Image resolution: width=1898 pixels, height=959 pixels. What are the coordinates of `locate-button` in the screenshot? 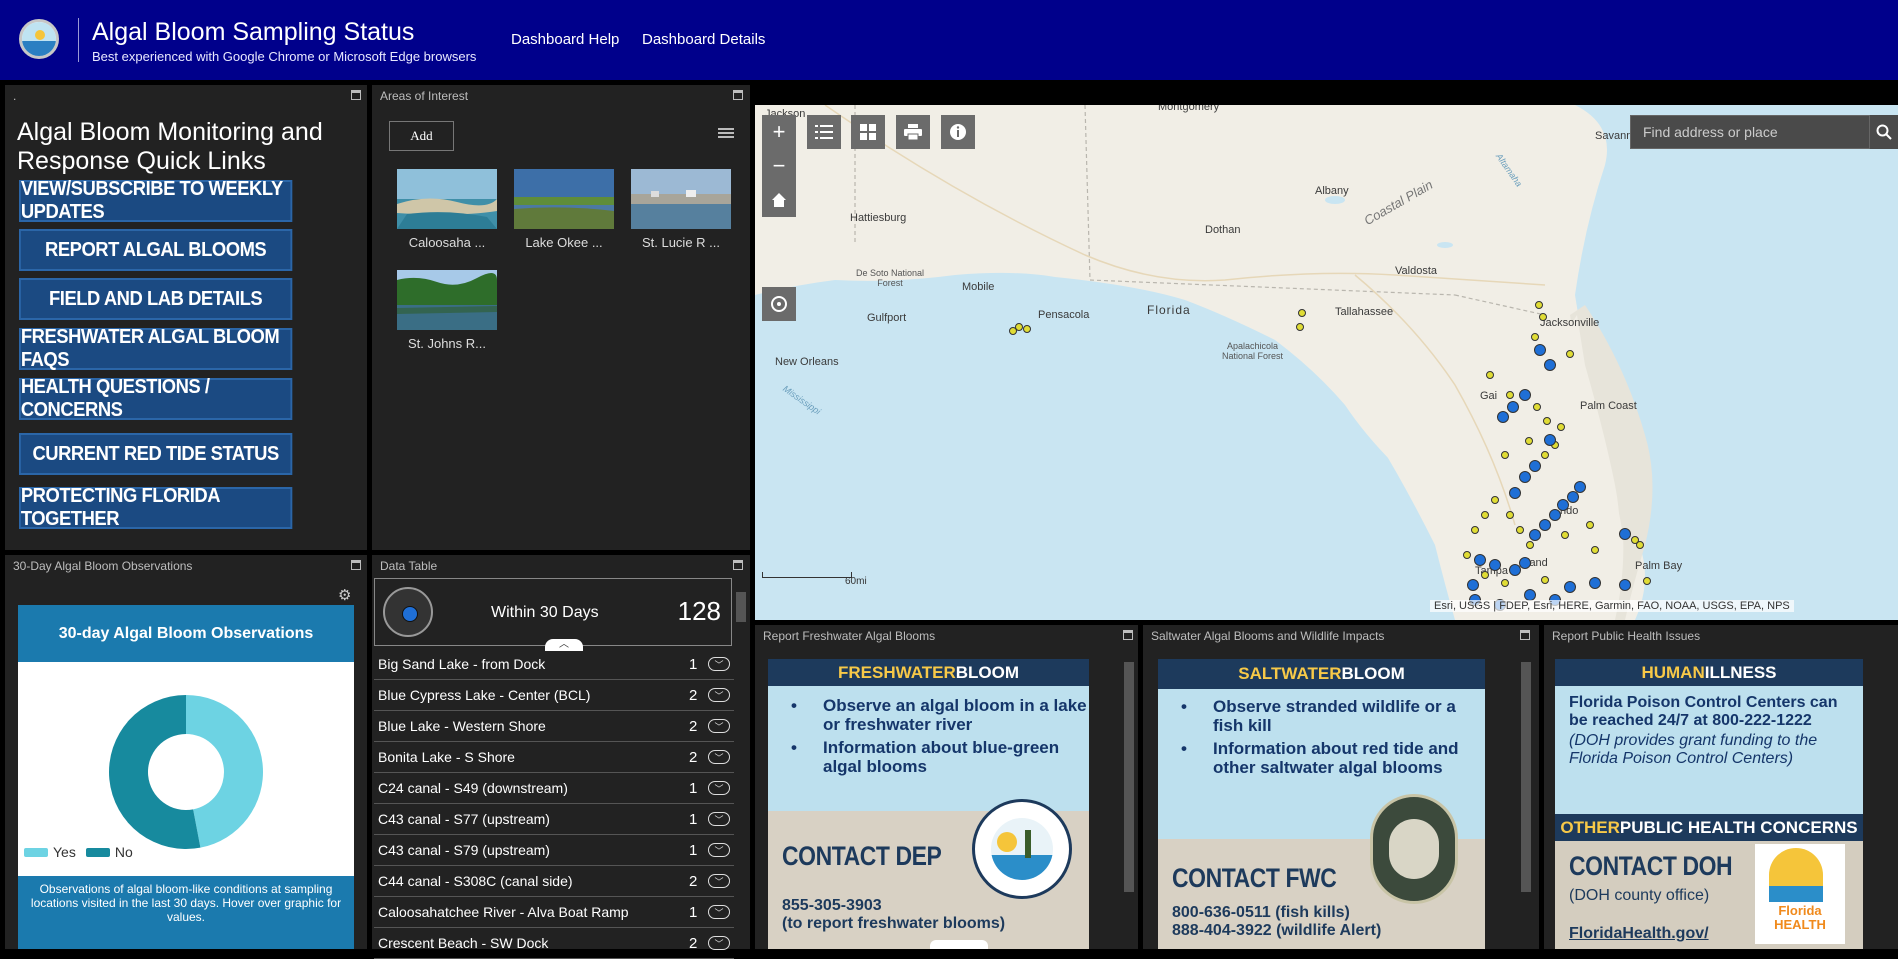 It's located at (779, 304).